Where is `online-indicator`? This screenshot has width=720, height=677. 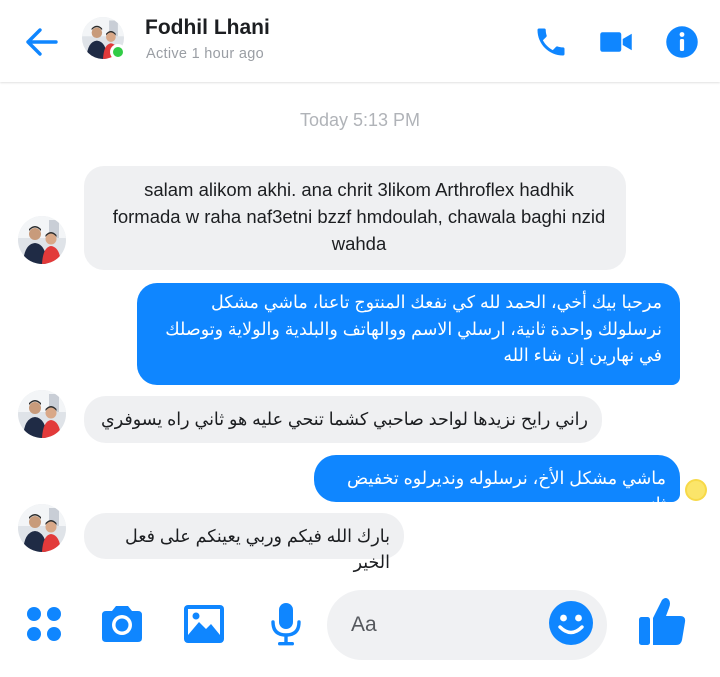 online-indicator is located at coordinates (118, 52).